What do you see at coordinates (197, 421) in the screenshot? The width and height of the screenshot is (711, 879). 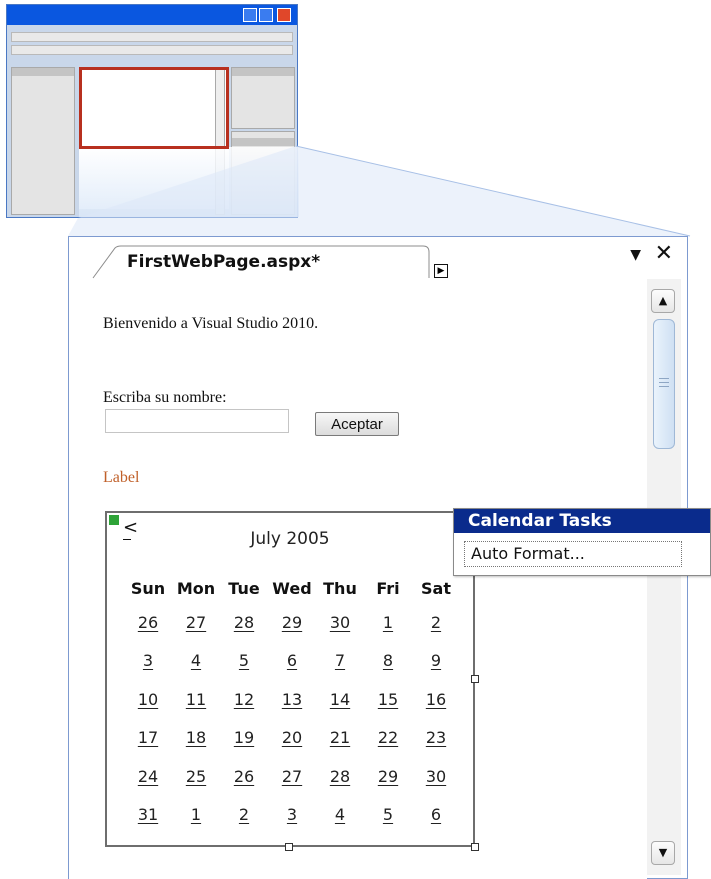 I see `name-input` at bounding box center [197, 421].